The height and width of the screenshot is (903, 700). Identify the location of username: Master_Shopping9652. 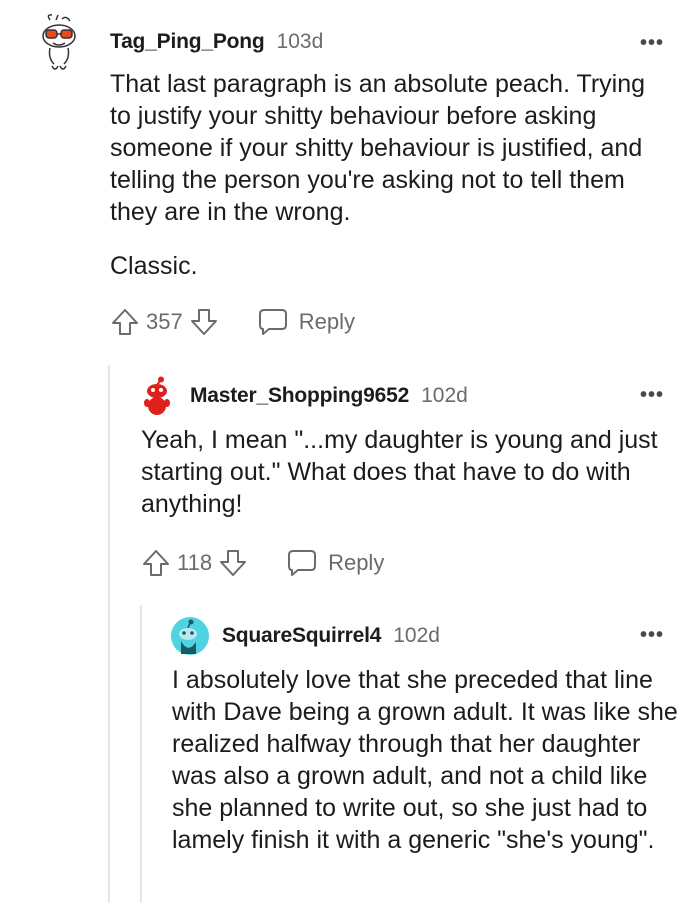
(299, 396).